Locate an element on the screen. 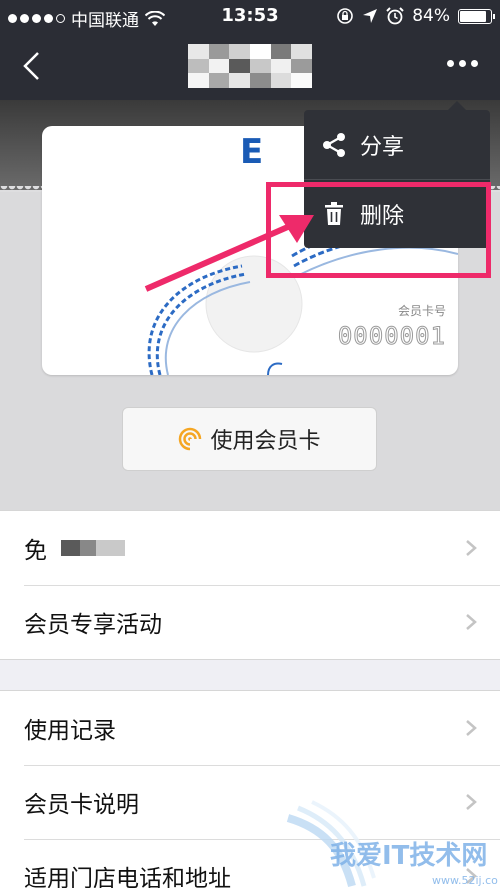  svg-text: 我爱IT技术网 is located at coordinates (408, 856).